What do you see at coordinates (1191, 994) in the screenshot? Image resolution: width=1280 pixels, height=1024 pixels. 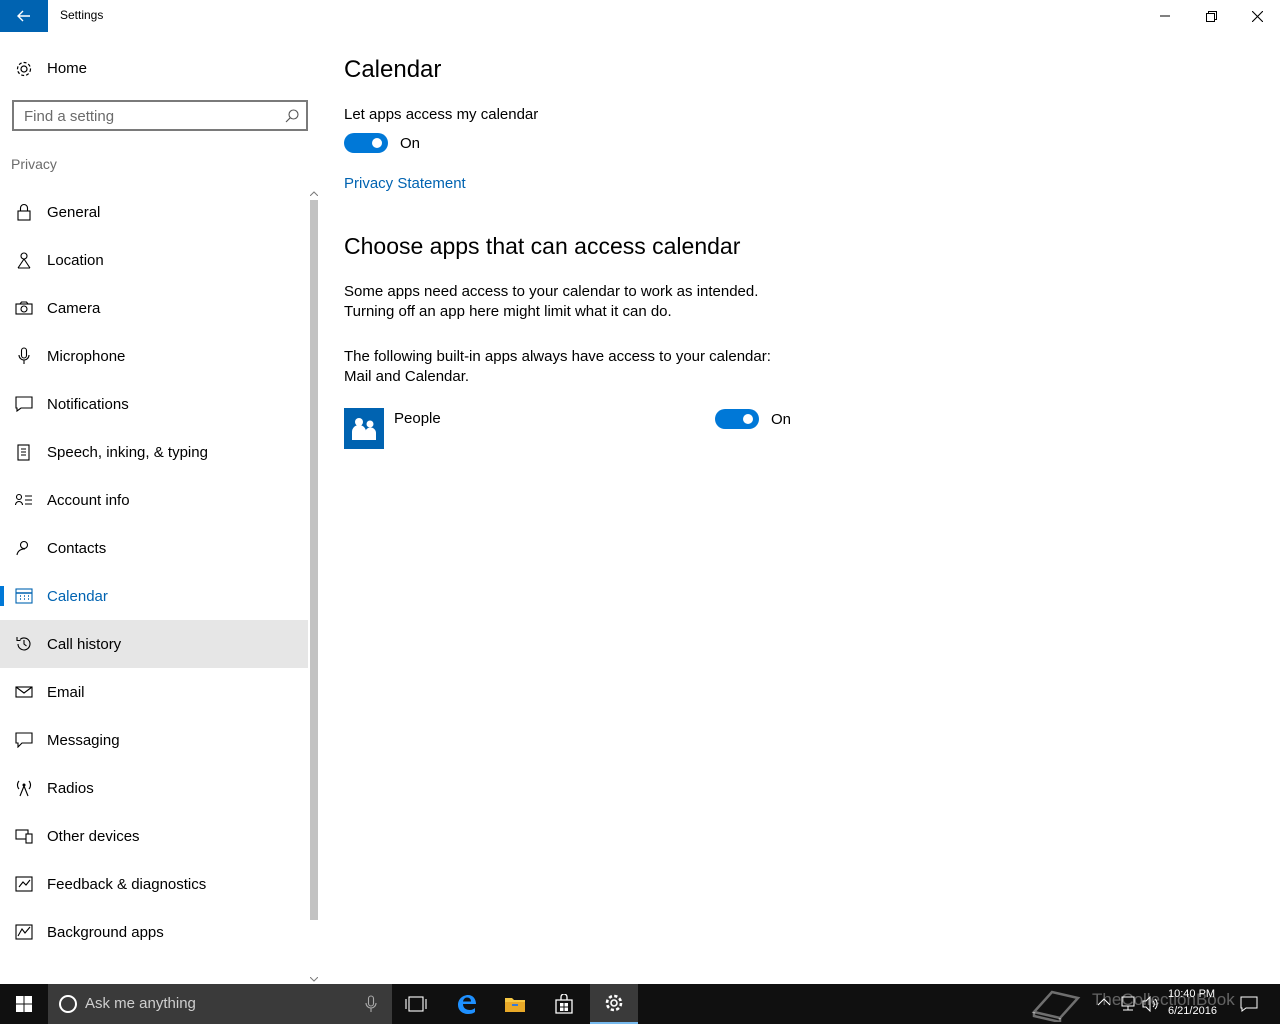 I see `clock-time: 10:40 PM` at bounding box center [1191, 994].